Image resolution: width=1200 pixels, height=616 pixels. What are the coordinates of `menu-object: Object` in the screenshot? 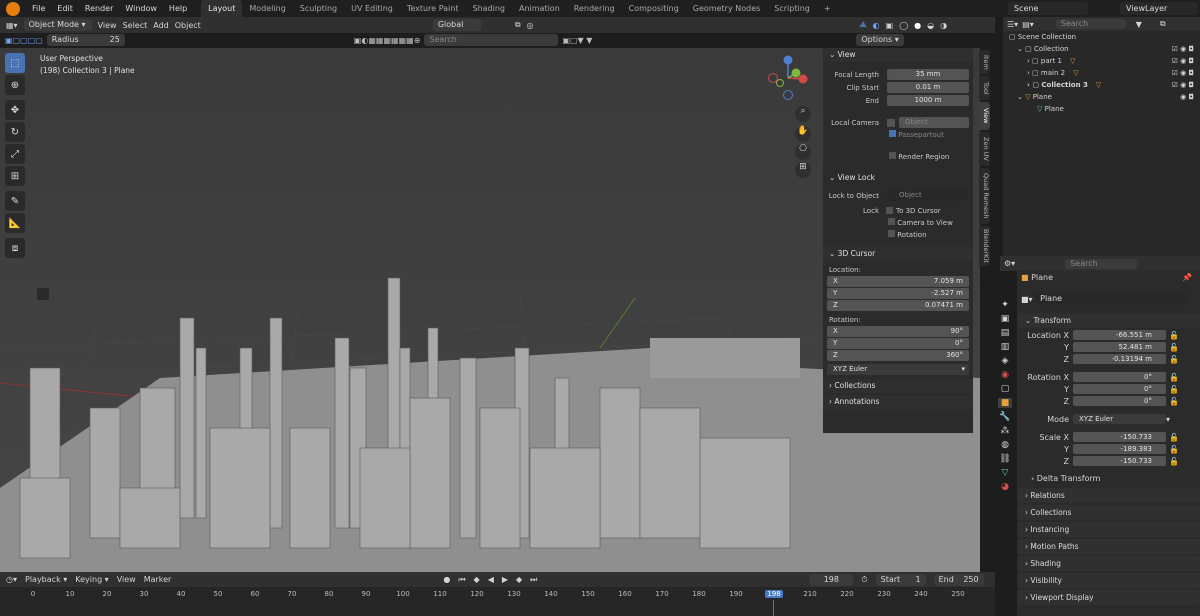 It's located at (188, 25).